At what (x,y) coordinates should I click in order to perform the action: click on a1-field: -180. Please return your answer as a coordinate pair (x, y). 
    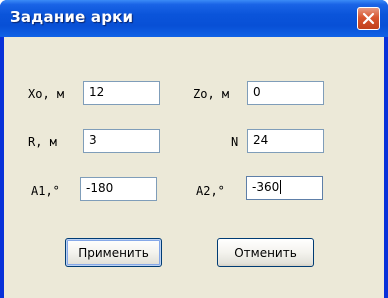
    Looking at the image, I should click on (118, 189).